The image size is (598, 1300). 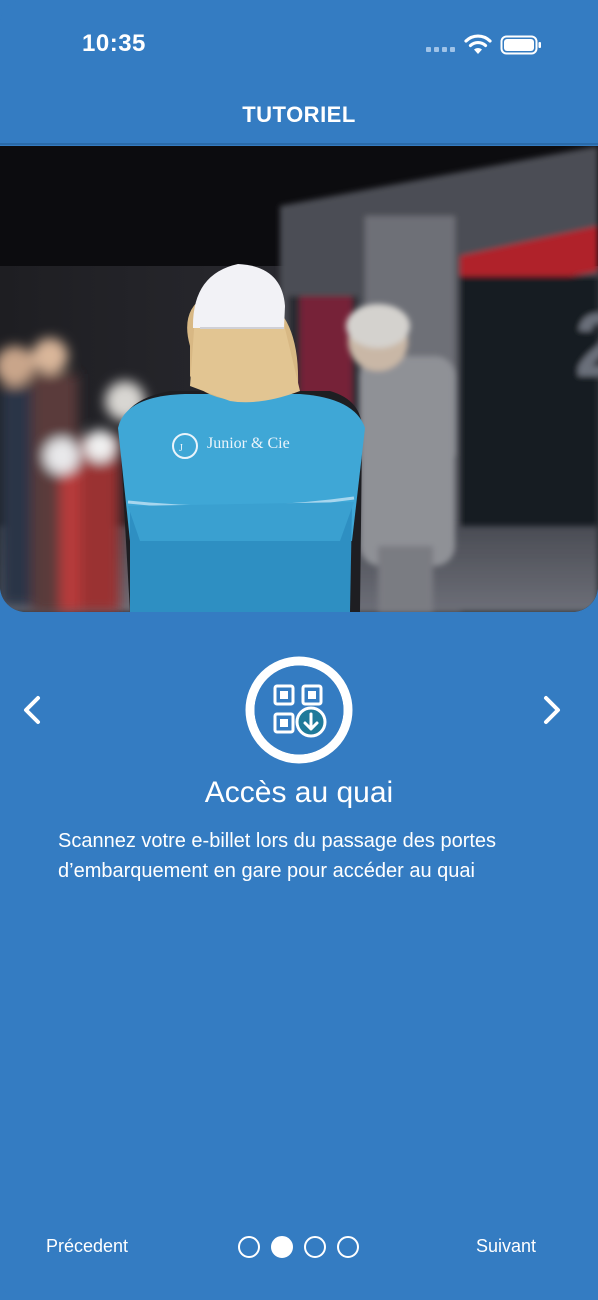 I want to click on next-button: Suivant, so click(x=506, y=1246).